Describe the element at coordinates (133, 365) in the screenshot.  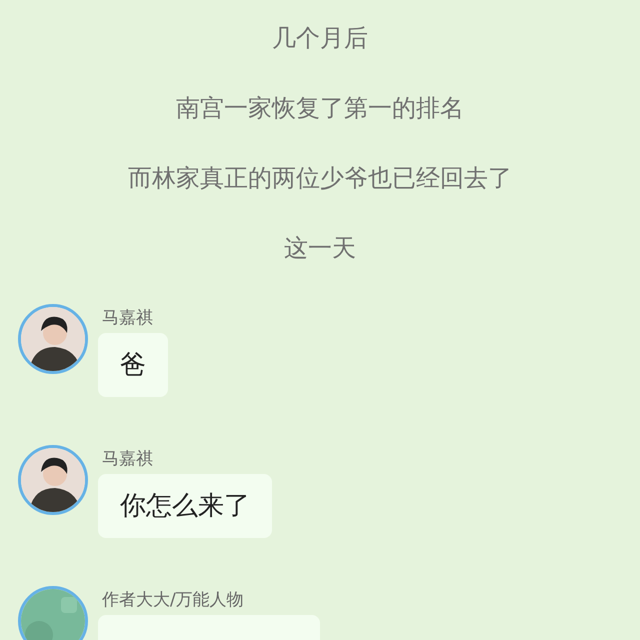
I see `message-bubble: 爸` at that location.